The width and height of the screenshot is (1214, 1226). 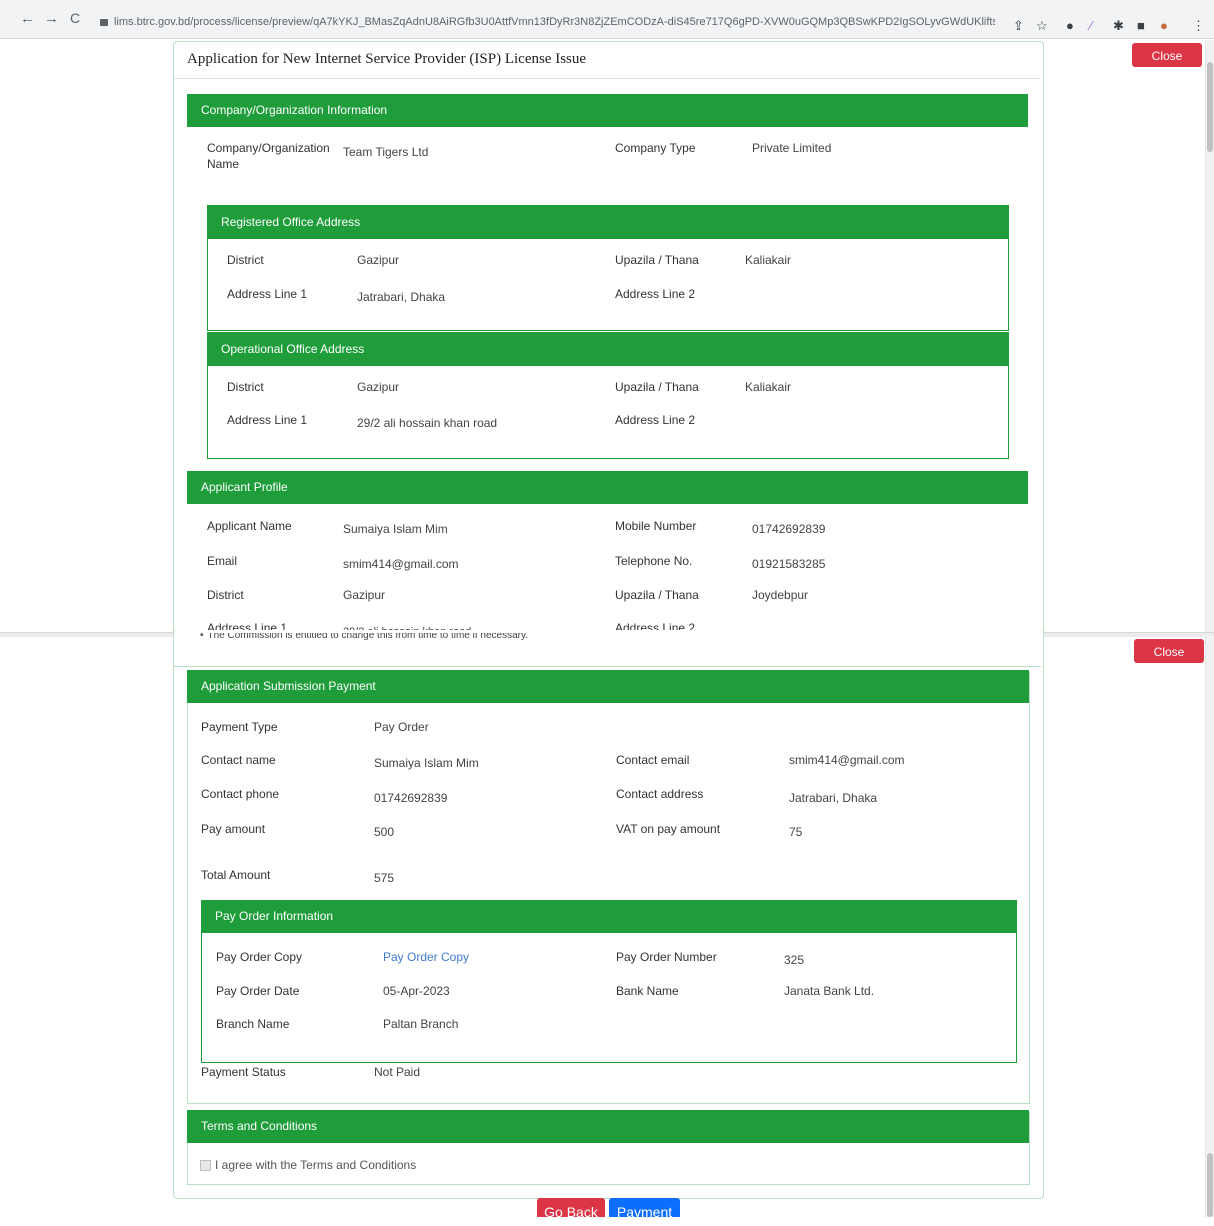 I want to click on side-panel-icon: ■, so click(x=1141, y=25).